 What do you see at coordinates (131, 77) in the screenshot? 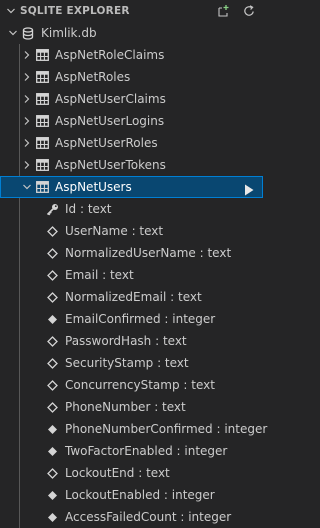
I see `table-node: AspNetRoles` at bounding box center [131, 77].